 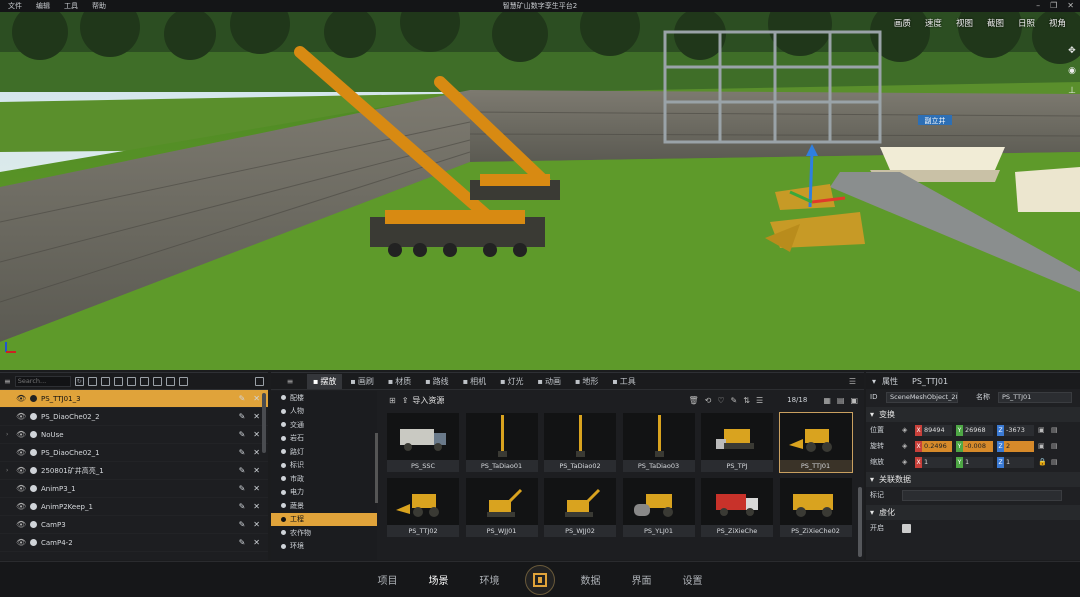 What do you see at coordinates (694, 400) in the screenshot?
I see `delete-icon: 🗑` at bounding box center [694, 400].